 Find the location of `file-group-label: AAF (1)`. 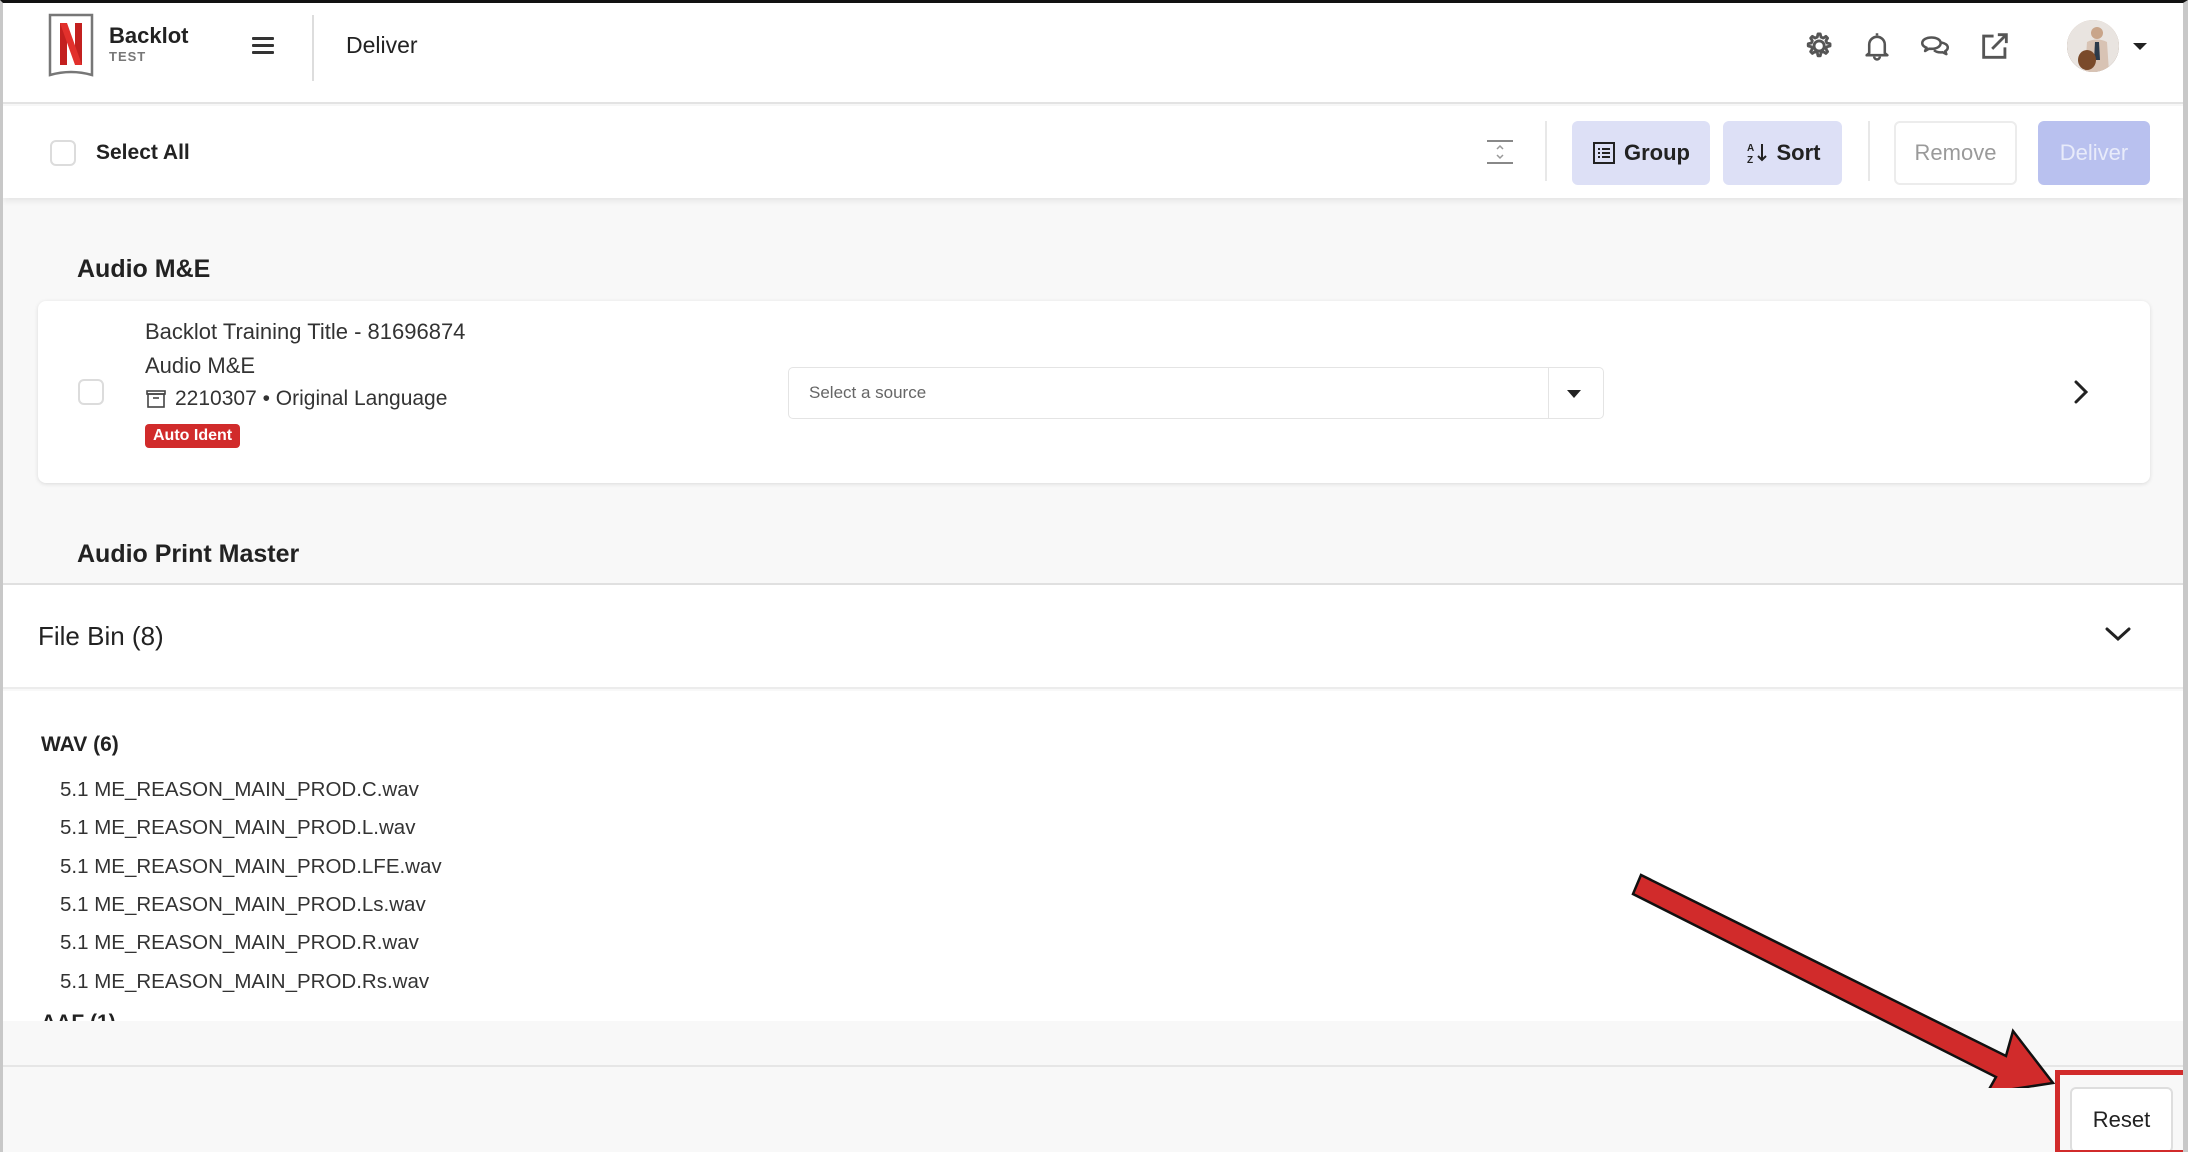

file-group-label: AAF (1) is located at coordinates (78, 1016).